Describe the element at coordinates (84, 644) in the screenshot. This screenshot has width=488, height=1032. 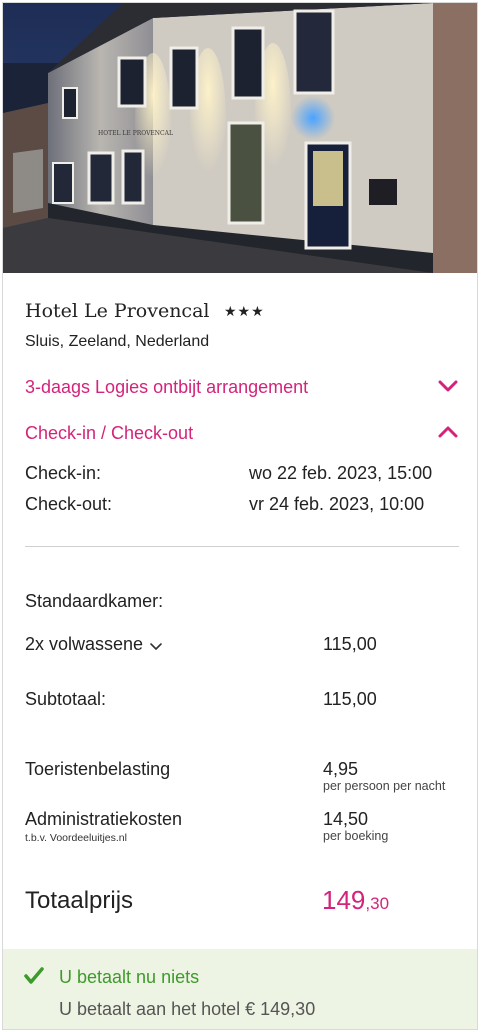
I see `guests-label: 2x volwassene` at that location.